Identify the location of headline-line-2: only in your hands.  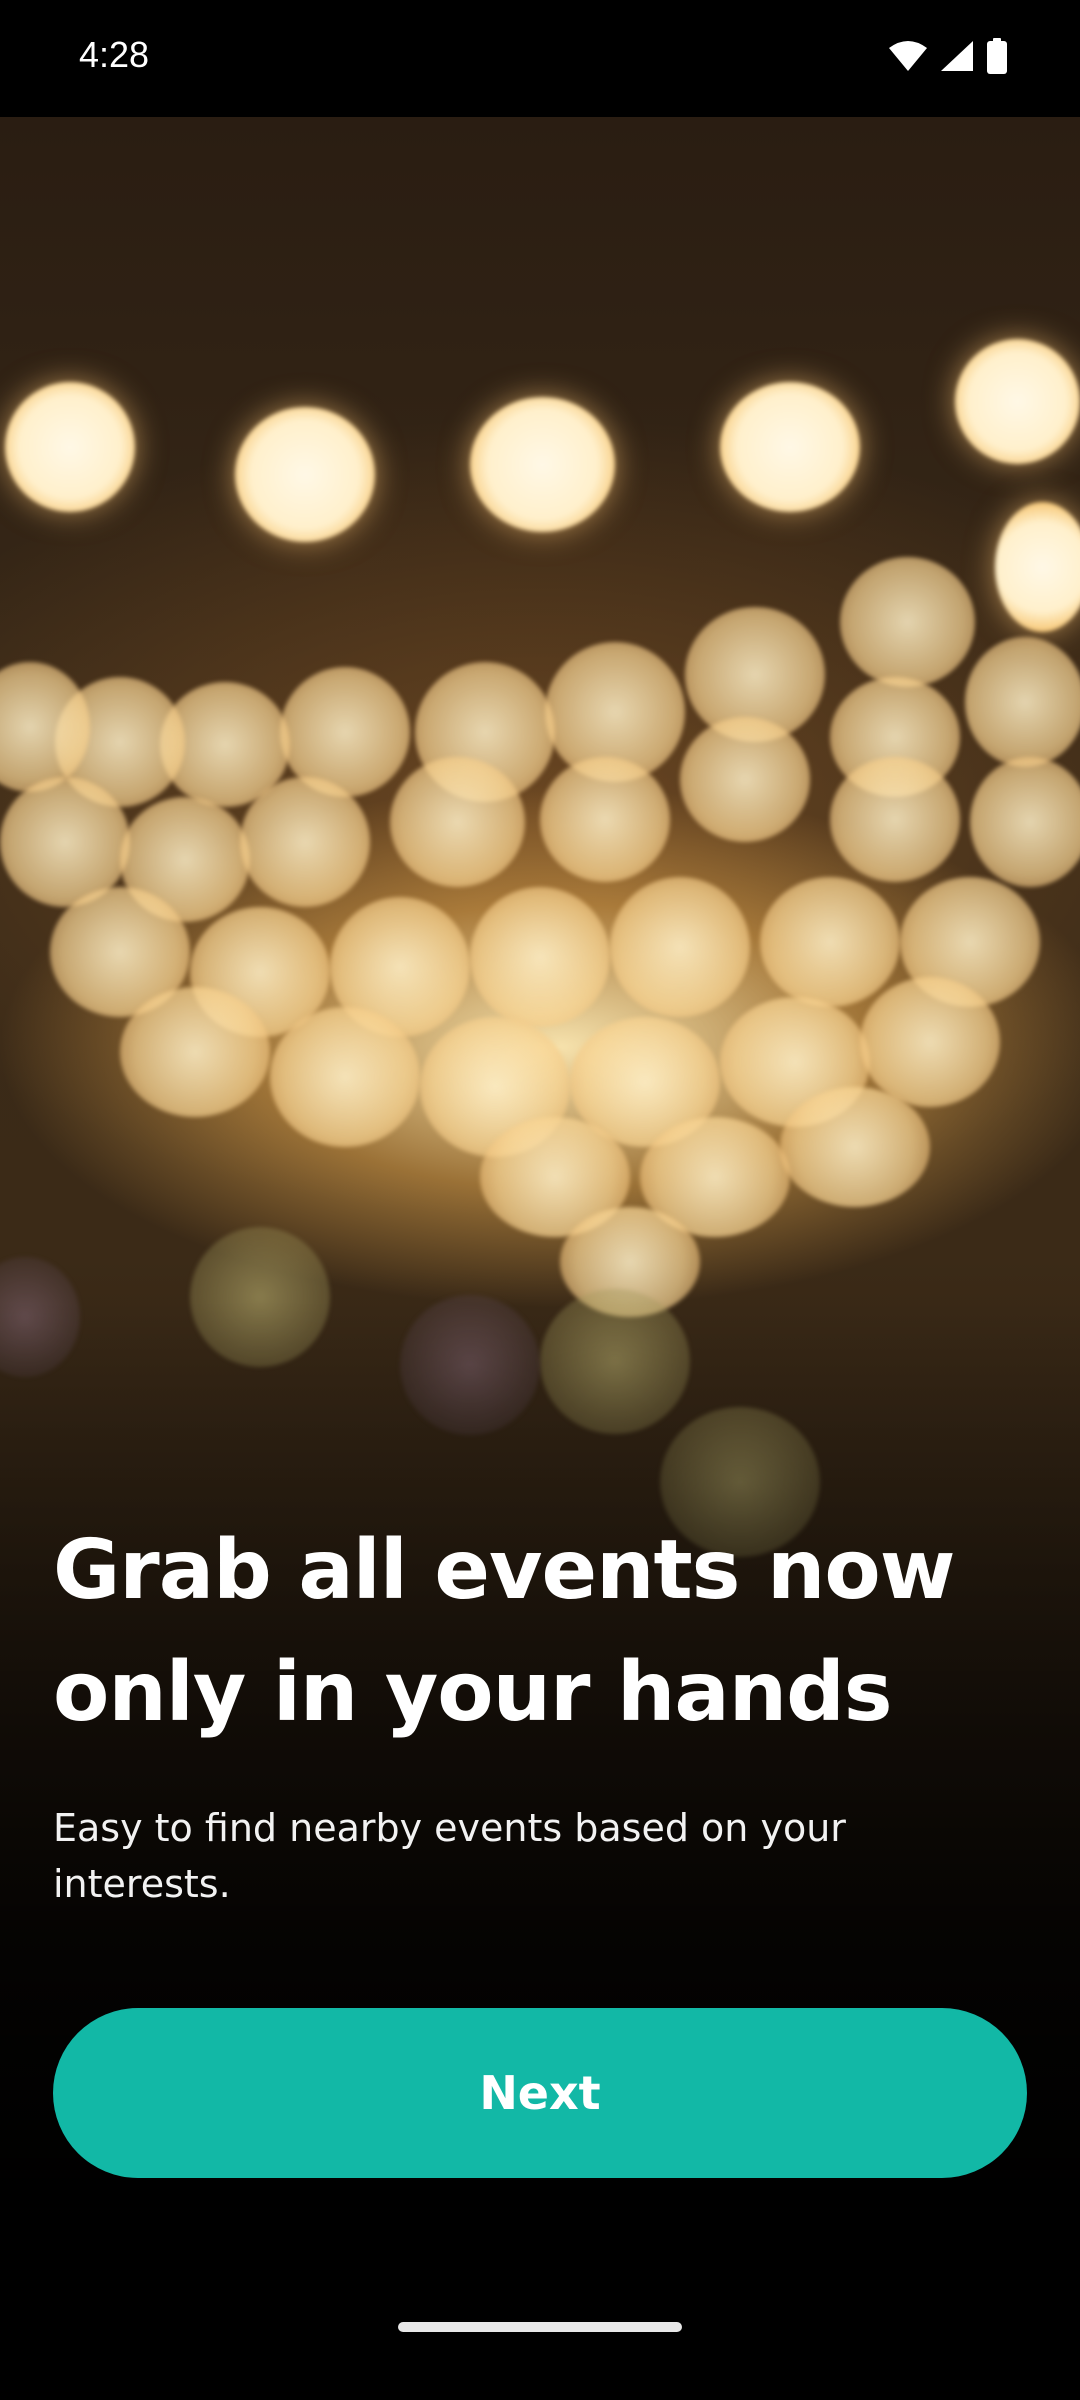
(473, 1692).